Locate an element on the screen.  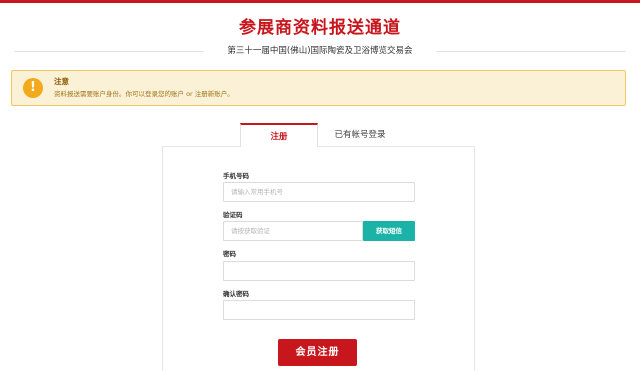
register-submit-button: 会员注册 is located at coordinates (317, 352).